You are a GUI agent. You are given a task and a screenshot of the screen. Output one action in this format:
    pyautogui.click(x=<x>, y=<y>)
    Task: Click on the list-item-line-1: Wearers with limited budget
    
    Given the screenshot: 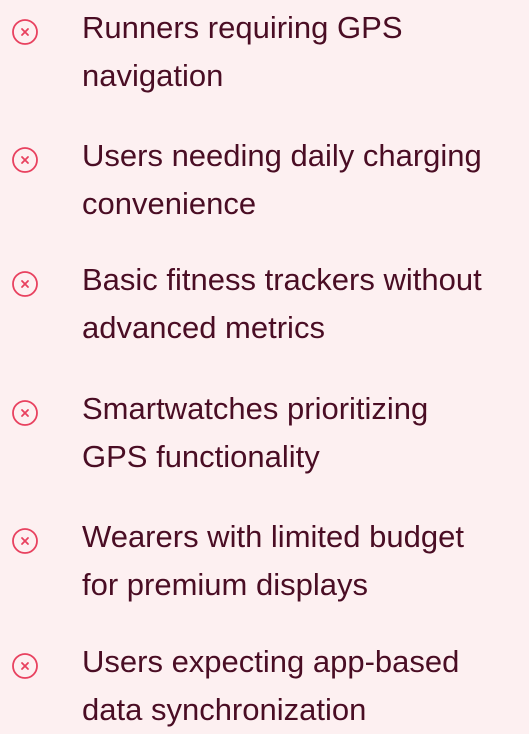 What is the action you would take?
    pyautogui.click(x=273, y=536)
    